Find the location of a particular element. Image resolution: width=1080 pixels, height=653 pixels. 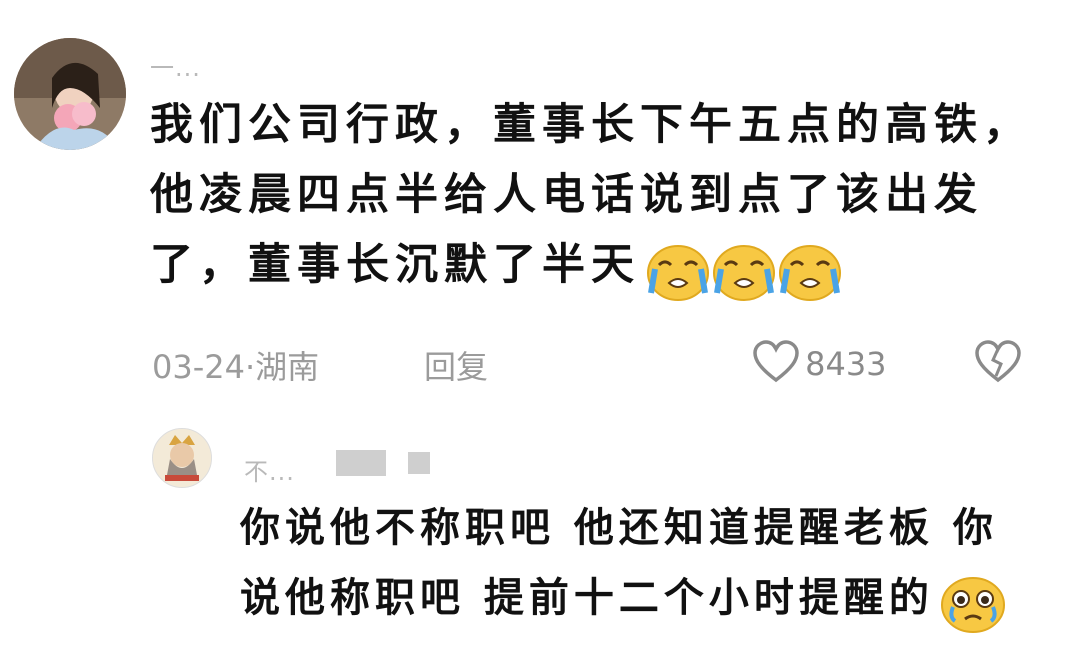

reply-line-1: 你说他不称职吧 他还知道提醒老板 你 is located at coordinates (619, 528).